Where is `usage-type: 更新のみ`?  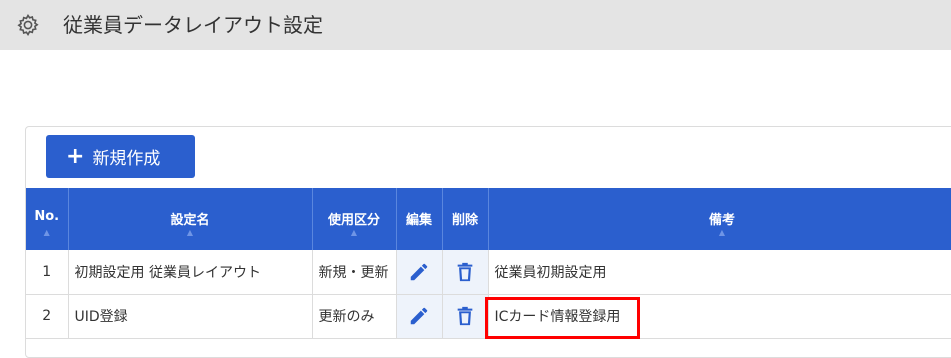 usage-type: 更新のみ is located at coordinates (354, 316).